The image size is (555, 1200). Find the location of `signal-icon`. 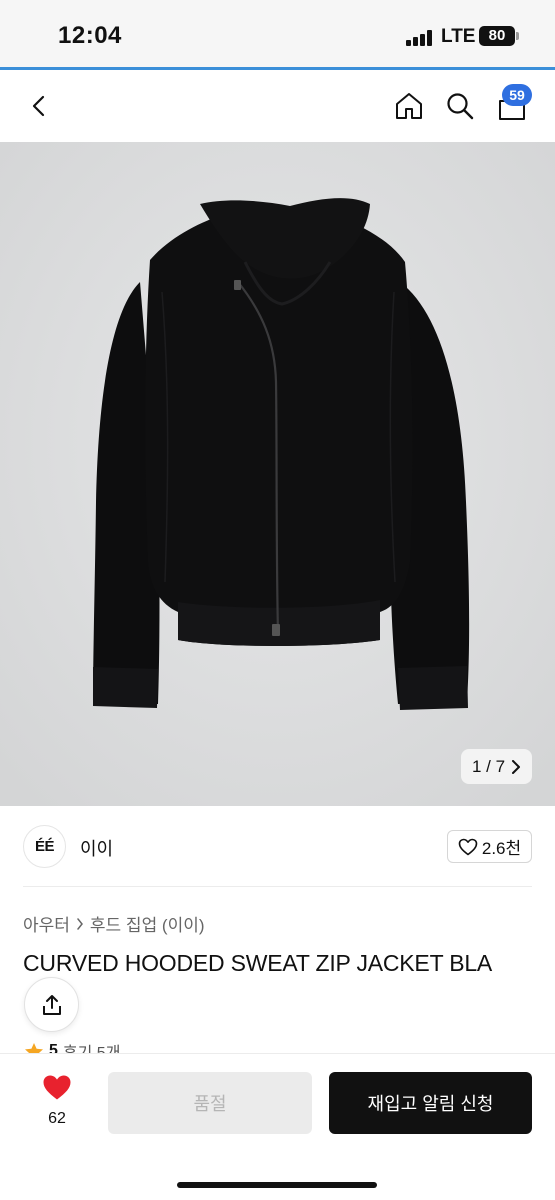

signal-icon is located at coordinates (420, 38).